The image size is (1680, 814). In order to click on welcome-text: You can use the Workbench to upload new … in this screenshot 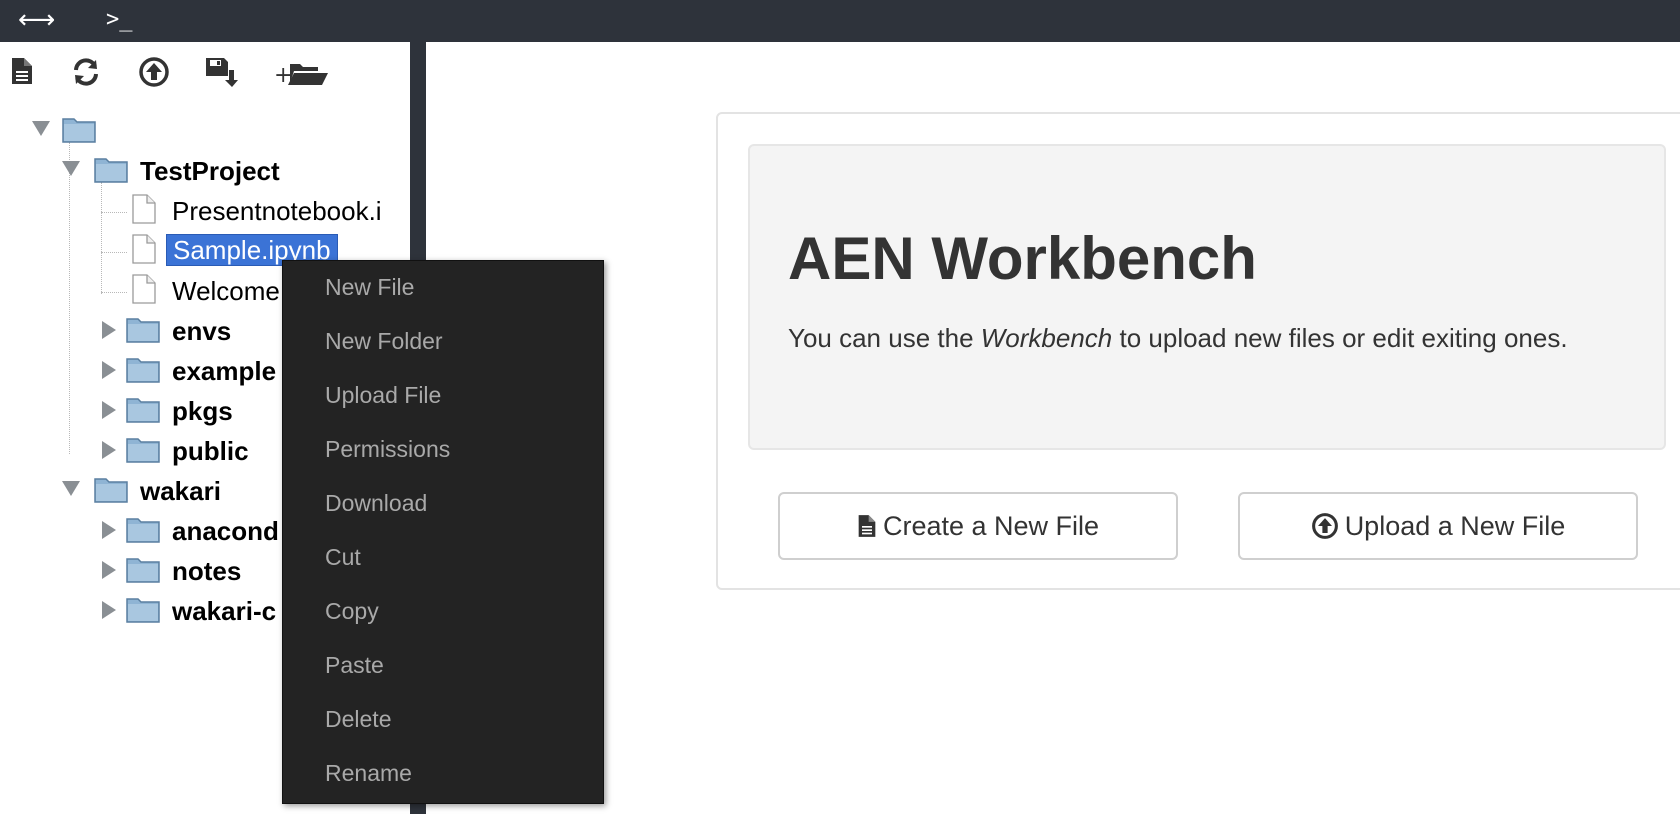, I will do `click(1198, 338)`.